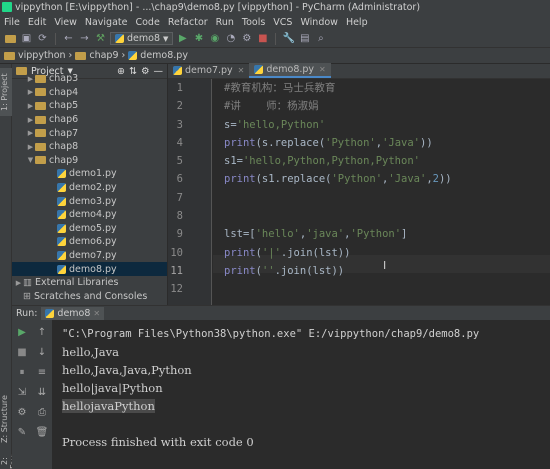  Describe the element at coordinates (42, 372) in the screenshot. I see `soft-wrap-icon: ≡` at that location.